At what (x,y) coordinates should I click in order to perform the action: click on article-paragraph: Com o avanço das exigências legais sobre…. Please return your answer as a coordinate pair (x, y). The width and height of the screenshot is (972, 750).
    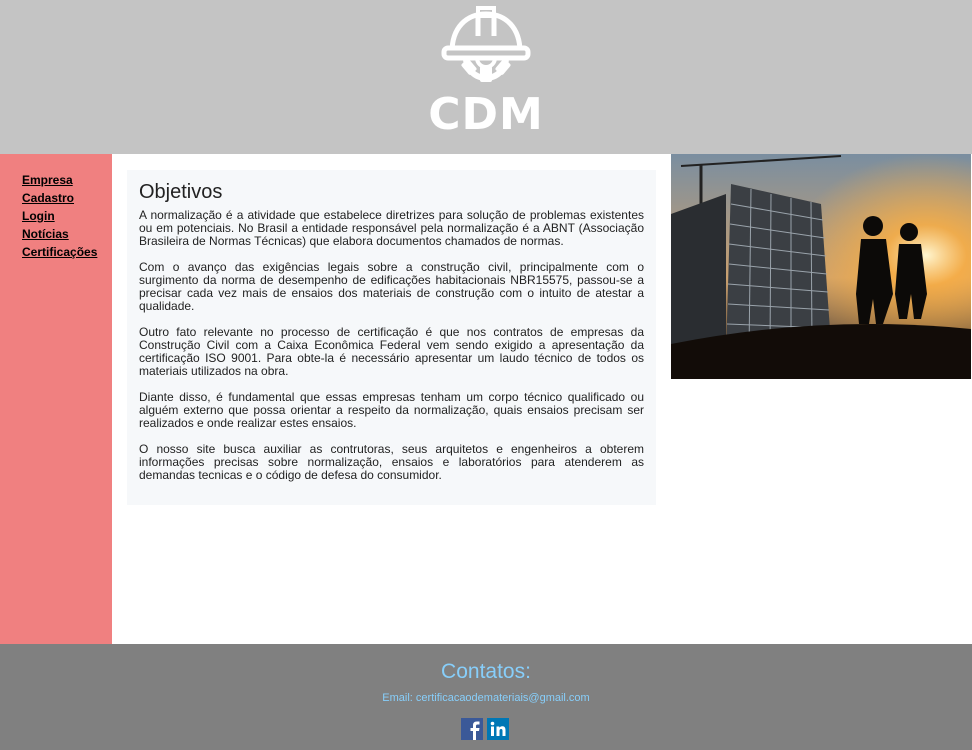
    Looking at the image, I should click on (391, 286).